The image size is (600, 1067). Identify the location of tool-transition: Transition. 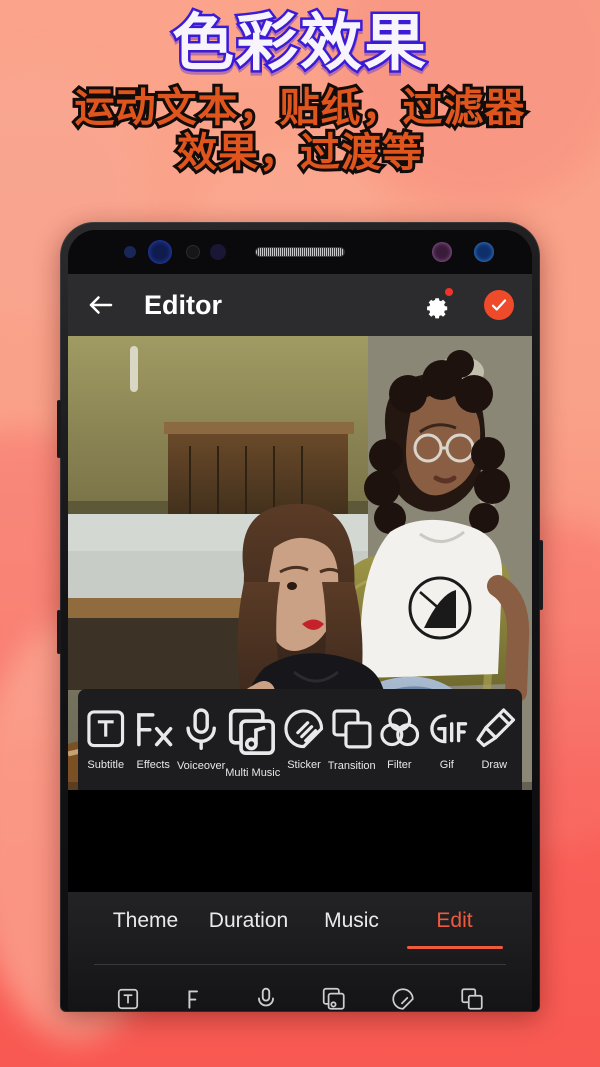
(352, 738).